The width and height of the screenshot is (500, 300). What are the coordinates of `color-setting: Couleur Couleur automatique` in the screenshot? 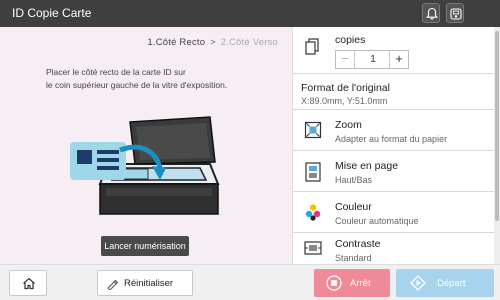 It's located at (394, 212).